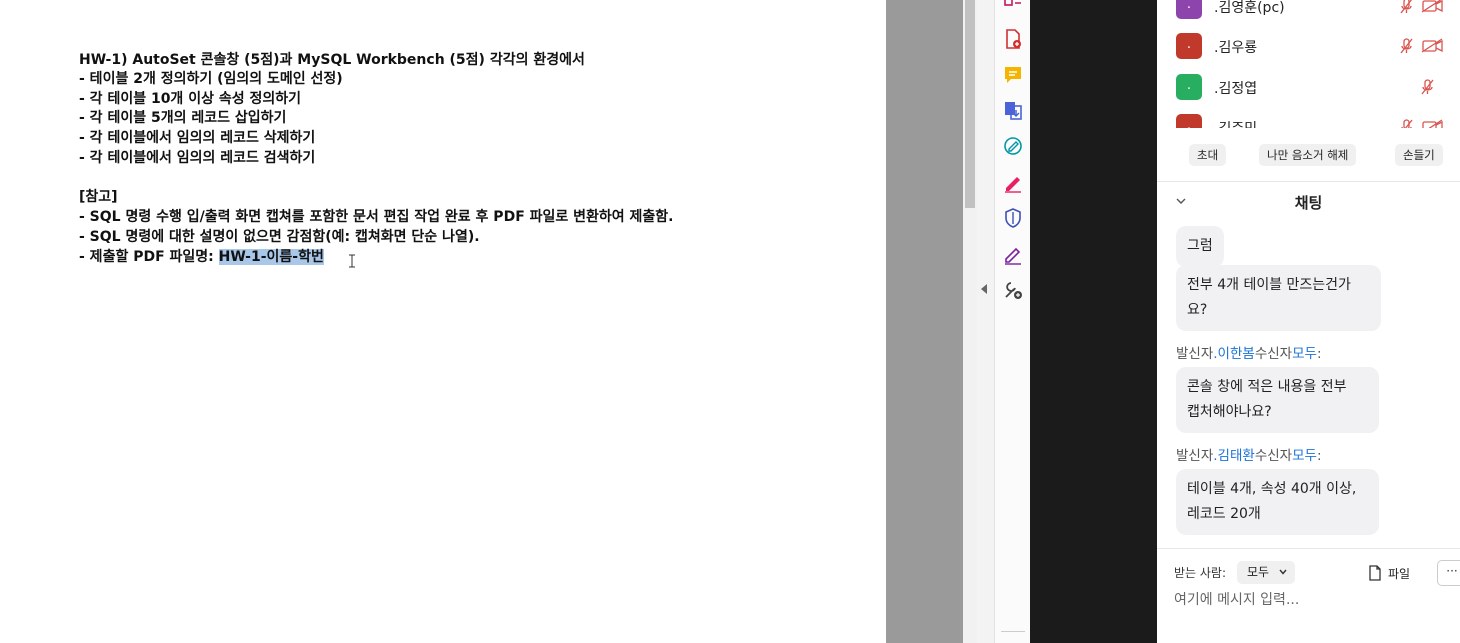 The height and width of the screenshot is (643, 1460). What do you see at coordinates (1013, 254) in the screenshot?
I see `request-signature-icon` at bounding box center [1013, 254].